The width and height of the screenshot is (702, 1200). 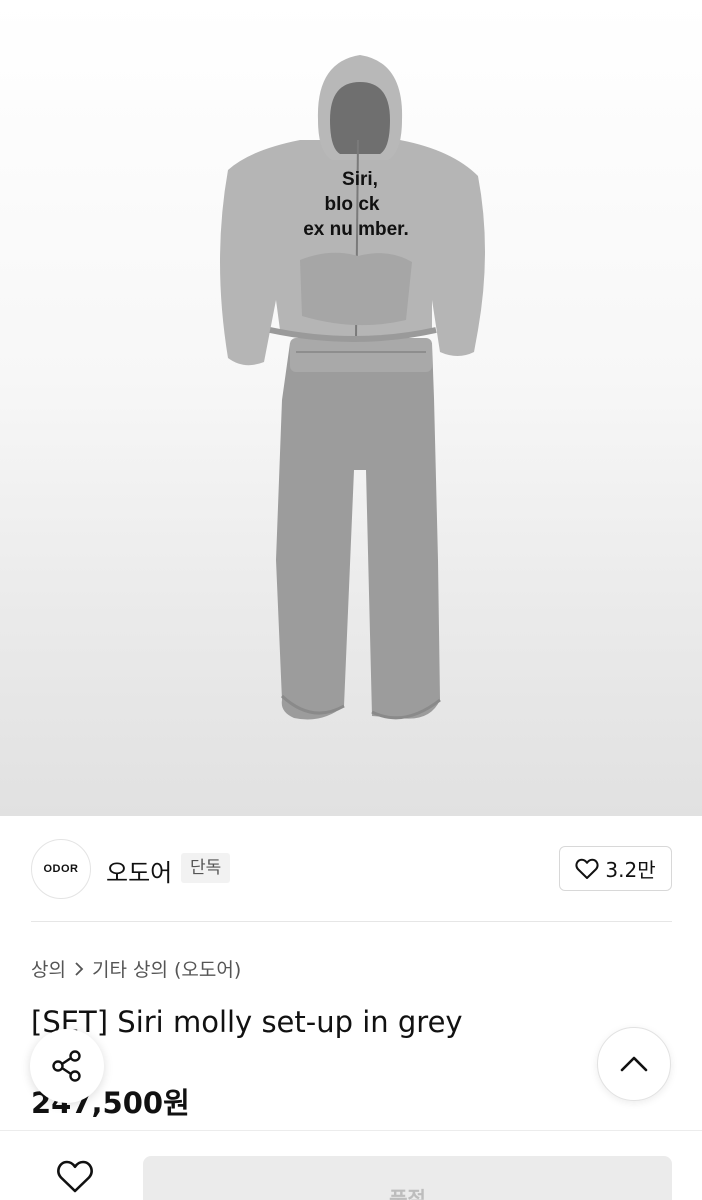 I want to click on bottom-action-bar: 품절, so click(x=351, y=1165).